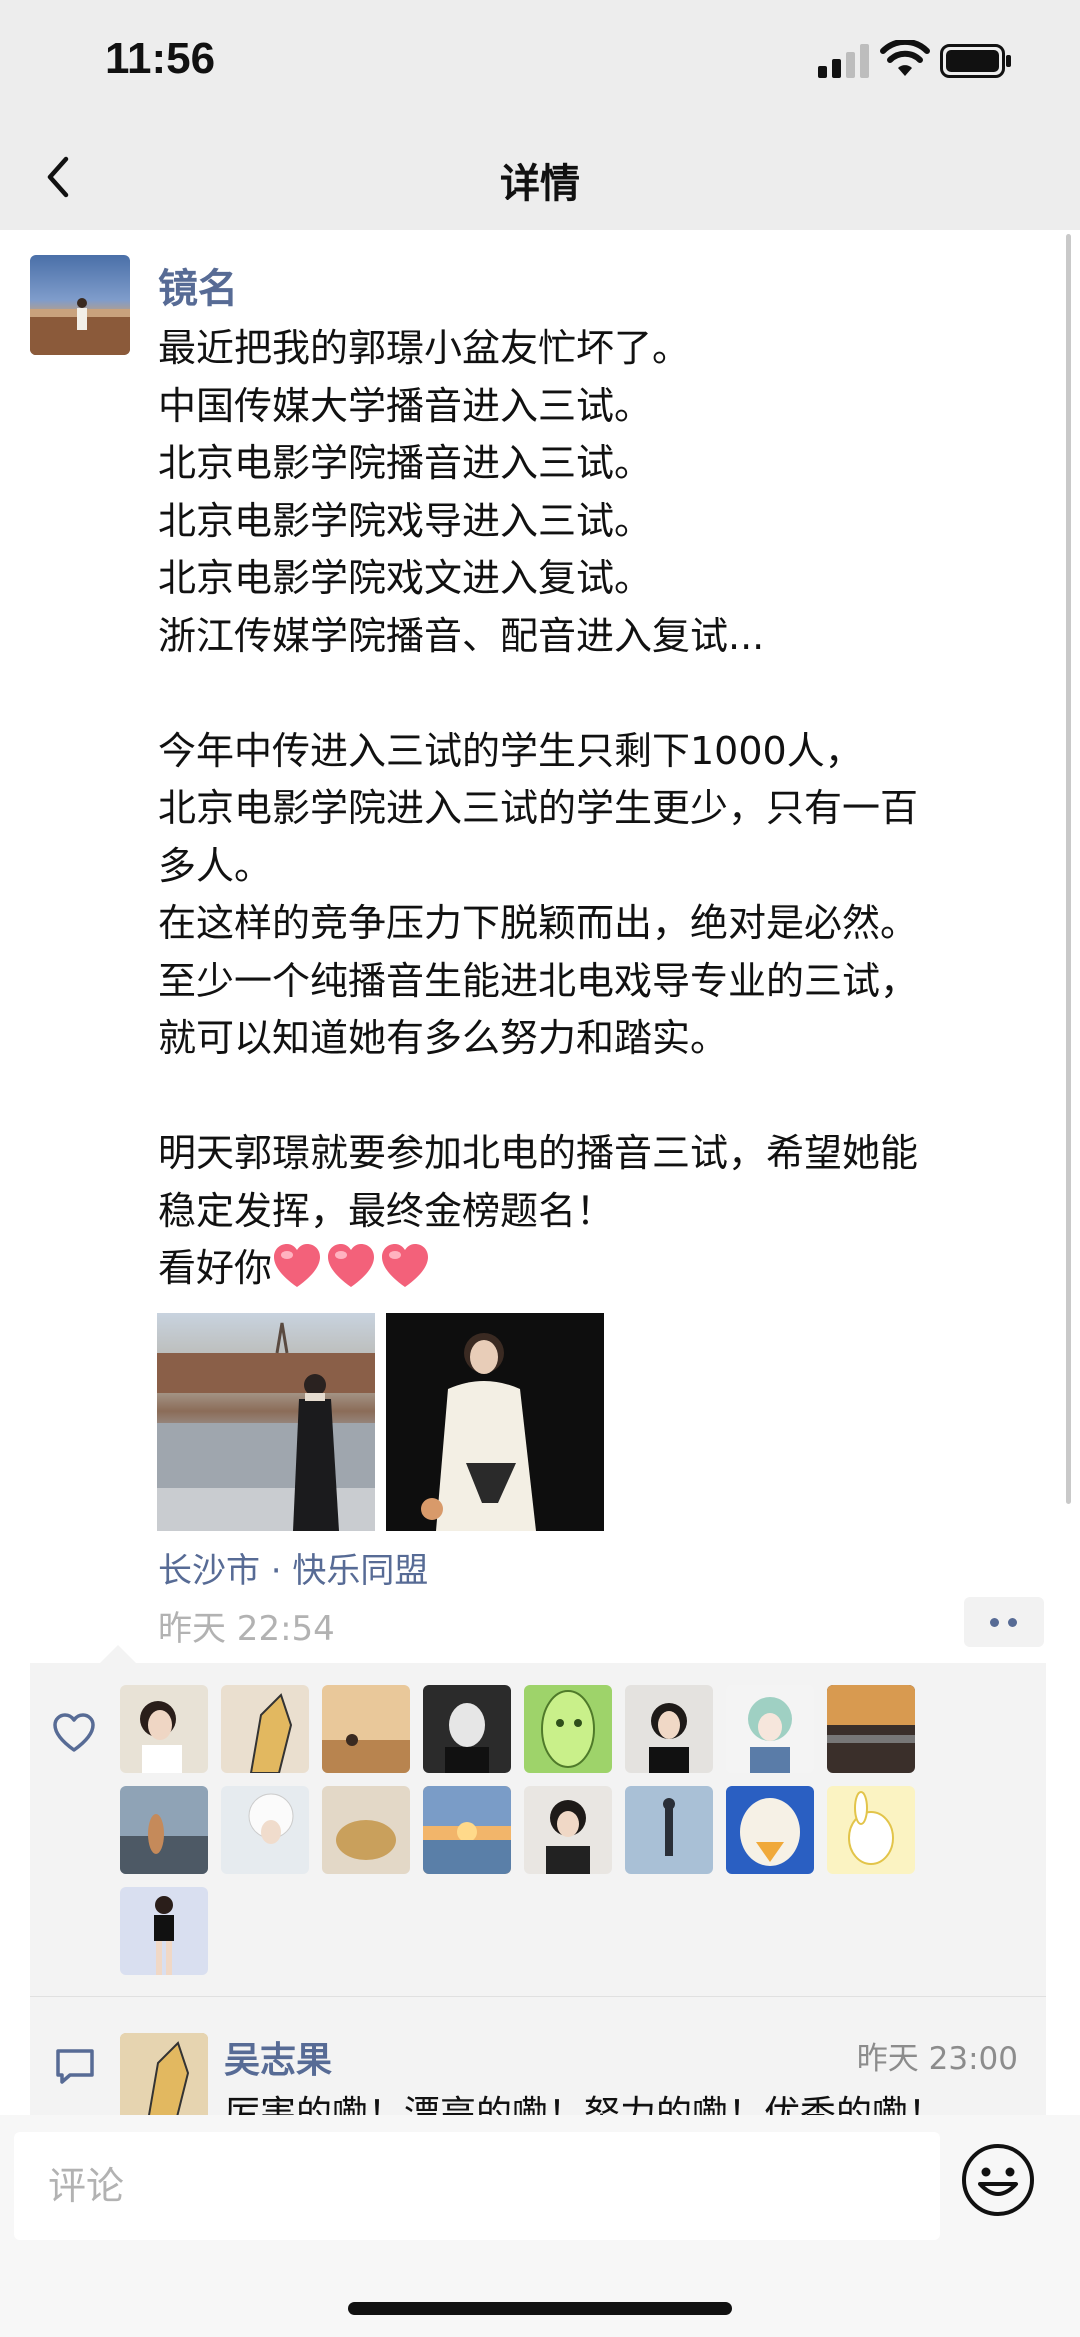 This screenshot has width=1080, height=2337. I want to click on comment-bubble-icon, so click(75, 2066).